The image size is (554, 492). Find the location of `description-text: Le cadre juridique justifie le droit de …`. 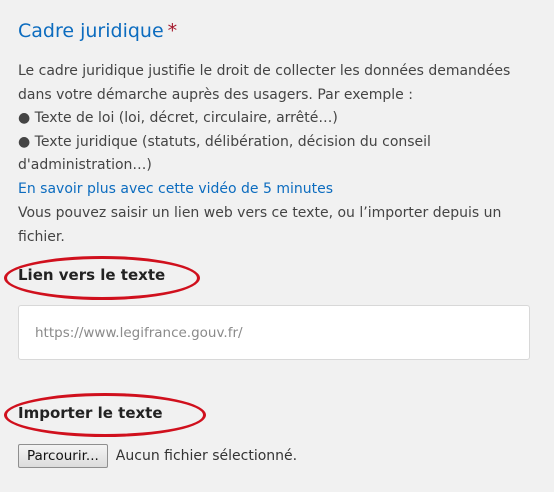

description-text: Le cadre juridique justifie le droit de … is located at coordinates (264, 83).